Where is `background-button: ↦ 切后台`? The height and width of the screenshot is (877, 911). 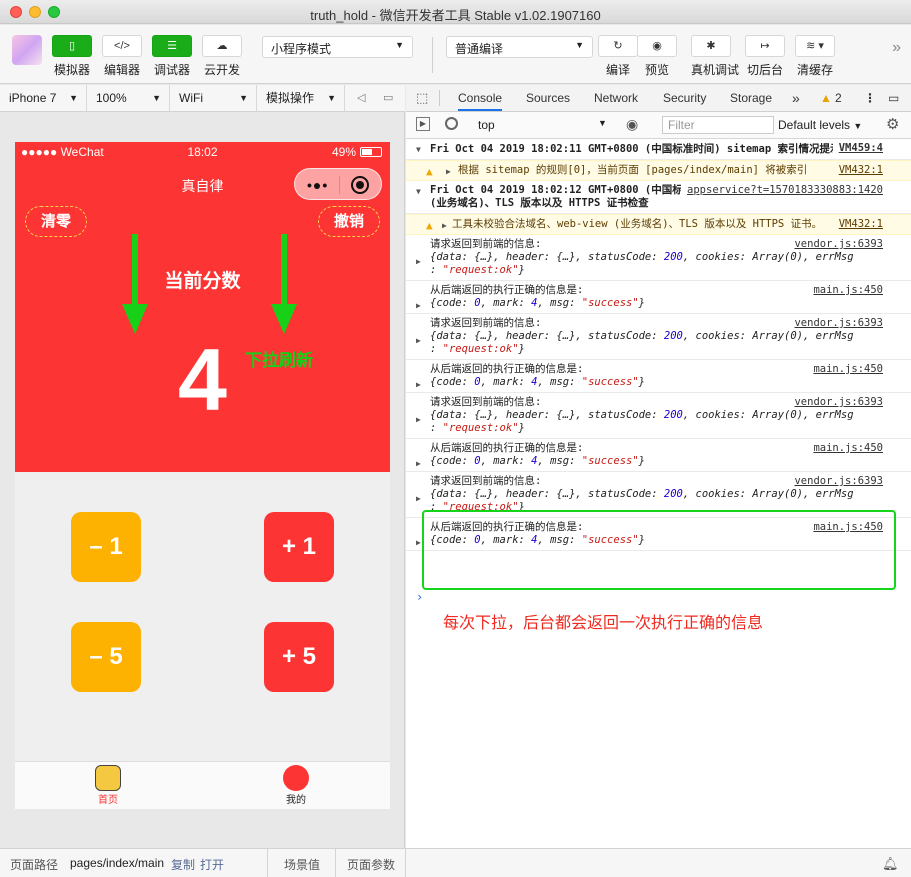
background-button: ↦ 切后台 is located at coordinates (765, 56).